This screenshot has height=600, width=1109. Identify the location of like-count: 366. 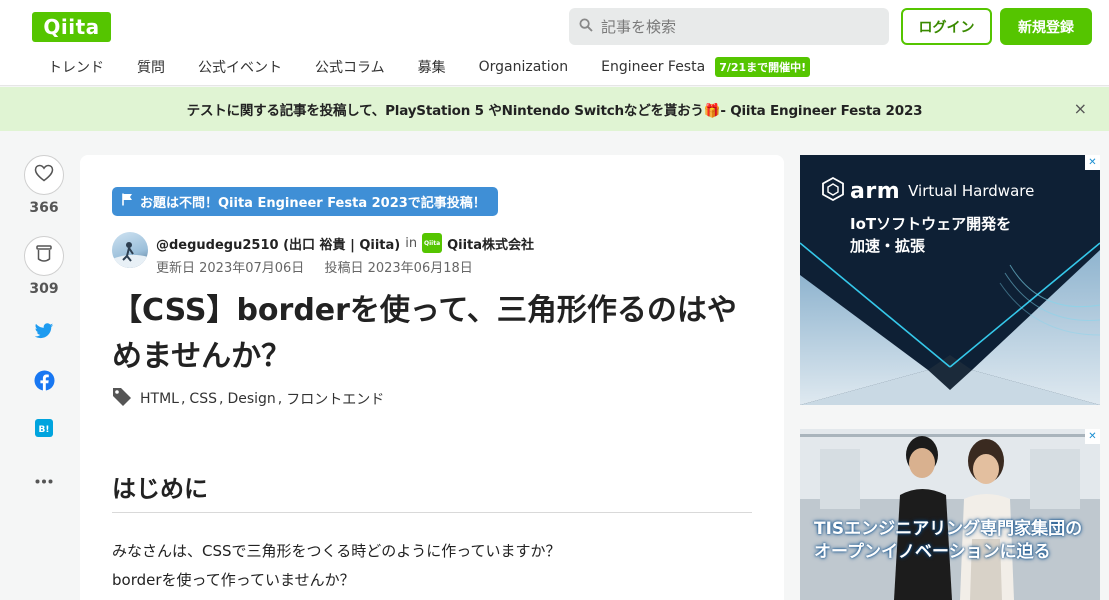
(44, 208).